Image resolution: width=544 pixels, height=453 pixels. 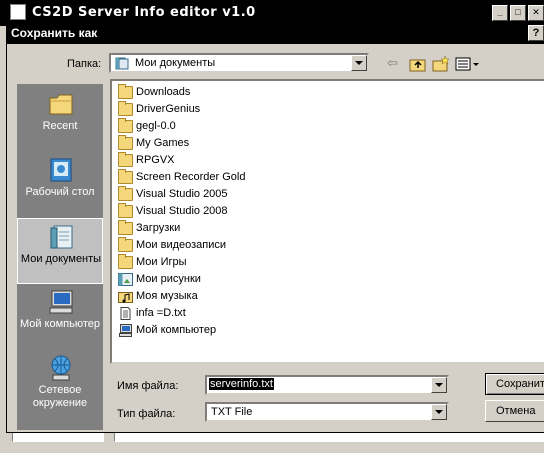 I want to click on text-file-icon, so click(x=125, y=313).